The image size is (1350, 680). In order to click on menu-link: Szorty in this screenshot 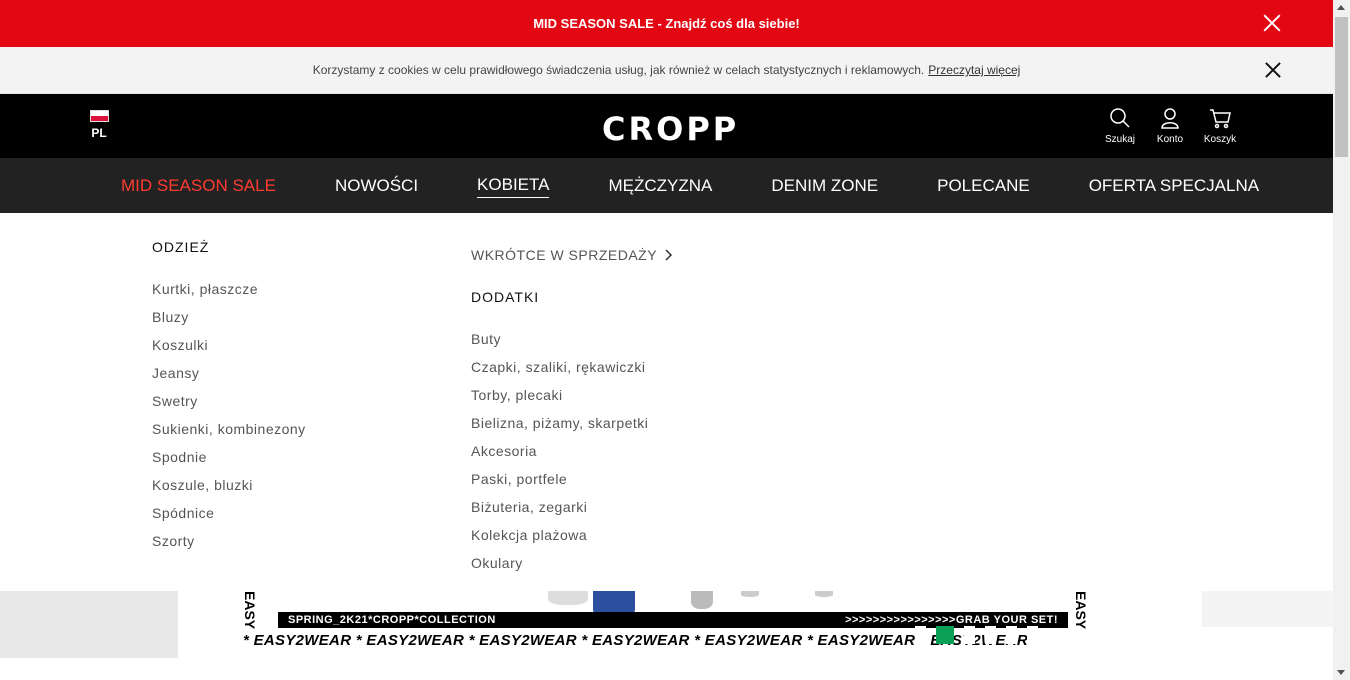, I will do `click(229, 547)`.